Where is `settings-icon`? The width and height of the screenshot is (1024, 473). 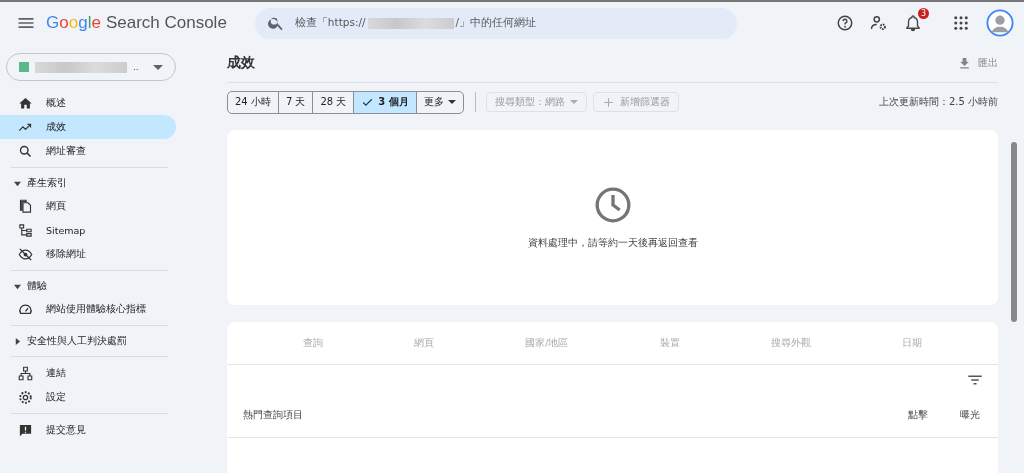
settings-icon is located at coordinates (25, 397).